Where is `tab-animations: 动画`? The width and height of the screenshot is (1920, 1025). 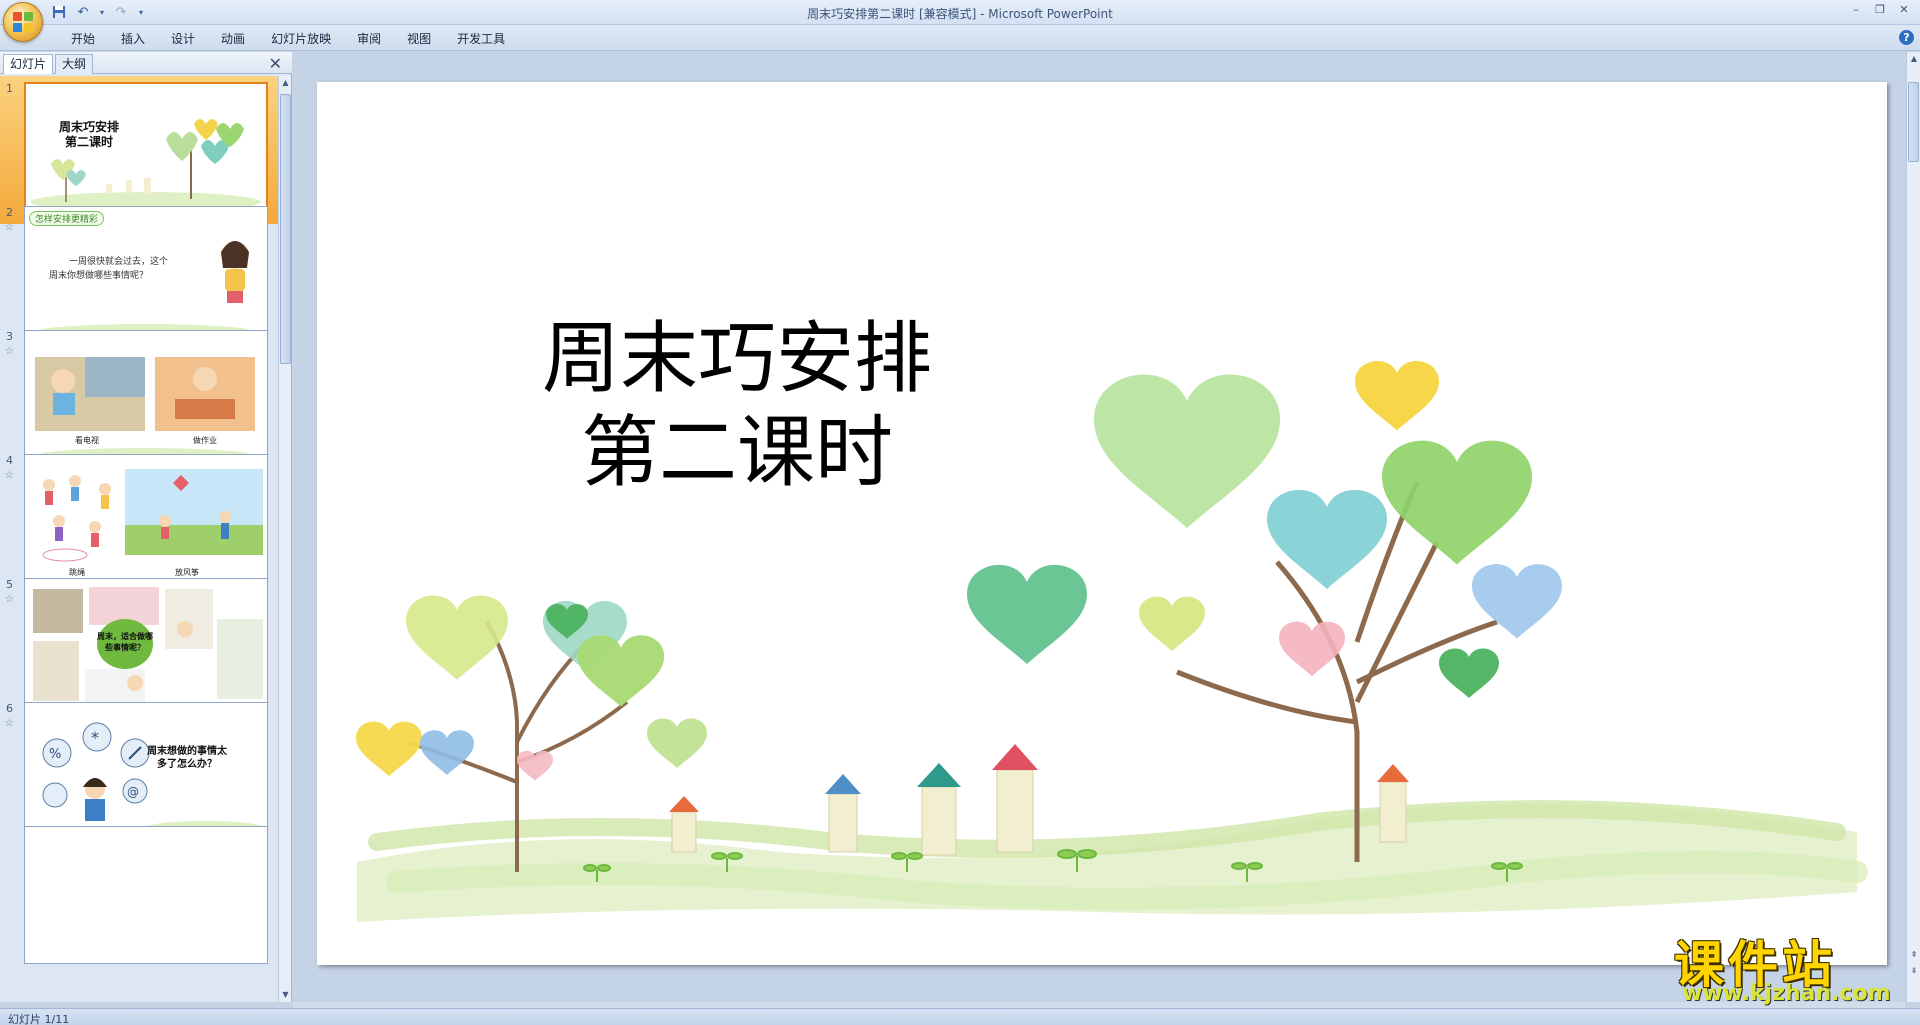
tab-animations: 动画 is located at coordinates (233, 39).